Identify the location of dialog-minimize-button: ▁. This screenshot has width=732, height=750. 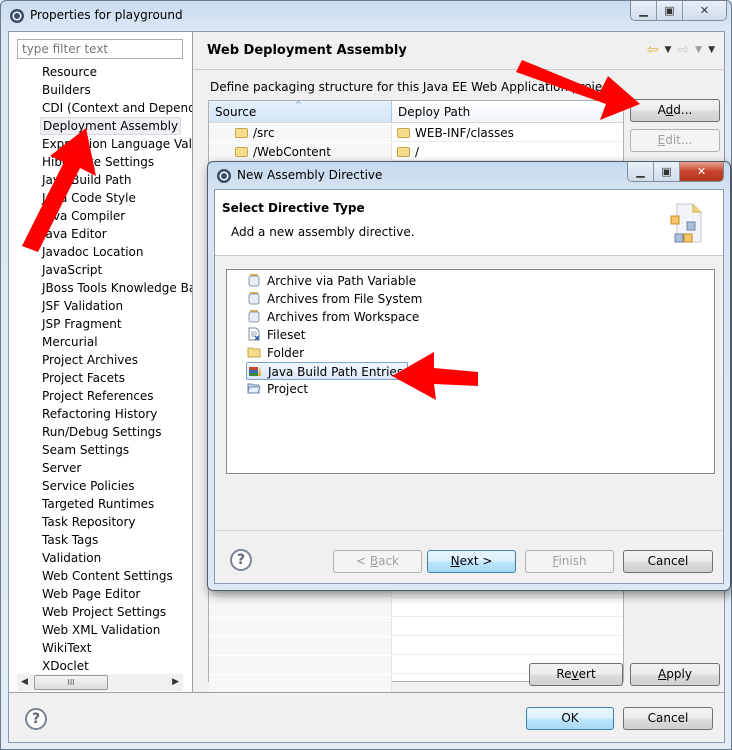
(641, 171).